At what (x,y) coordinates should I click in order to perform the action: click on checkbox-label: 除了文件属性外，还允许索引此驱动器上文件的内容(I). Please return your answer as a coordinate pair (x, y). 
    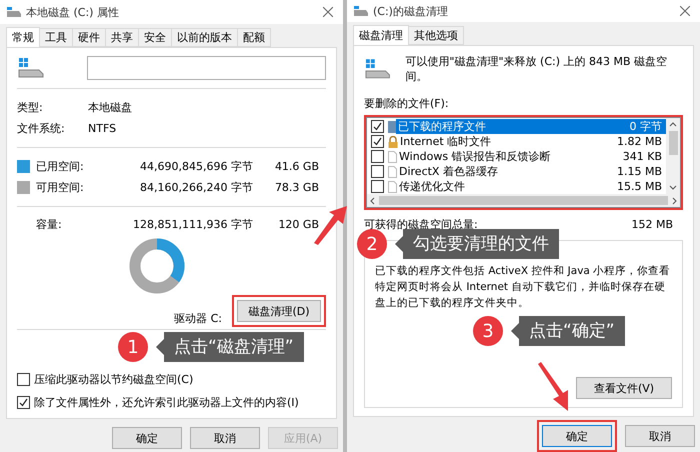
    Looking at the image, I should click on (166, 402).